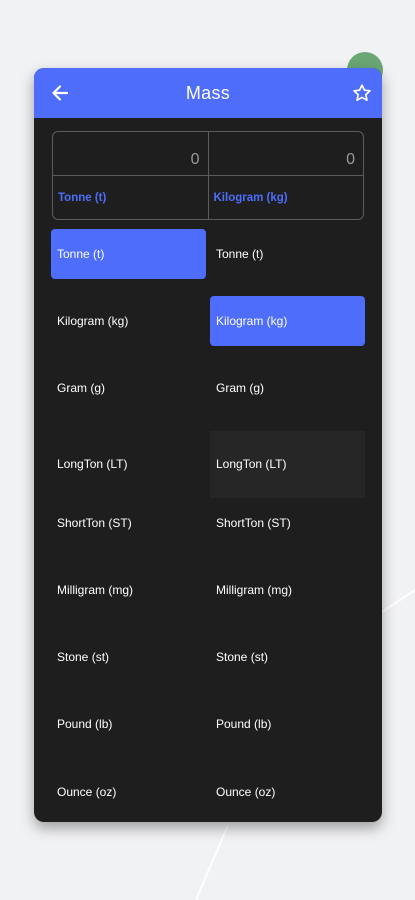  Describe the element at coordinates (128, 724) in the screenshot. I see `from-unit-item: Pound (lb)` at that location.